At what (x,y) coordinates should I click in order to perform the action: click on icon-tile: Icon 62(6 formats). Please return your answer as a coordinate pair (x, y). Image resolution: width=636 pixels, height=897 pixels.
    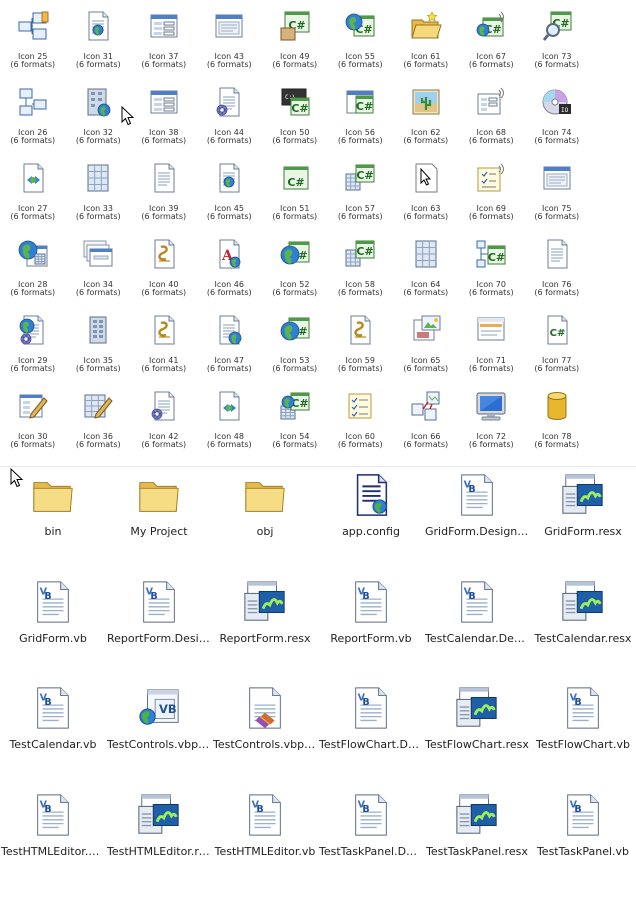
    Looking at the image, I should click on (426, 122).